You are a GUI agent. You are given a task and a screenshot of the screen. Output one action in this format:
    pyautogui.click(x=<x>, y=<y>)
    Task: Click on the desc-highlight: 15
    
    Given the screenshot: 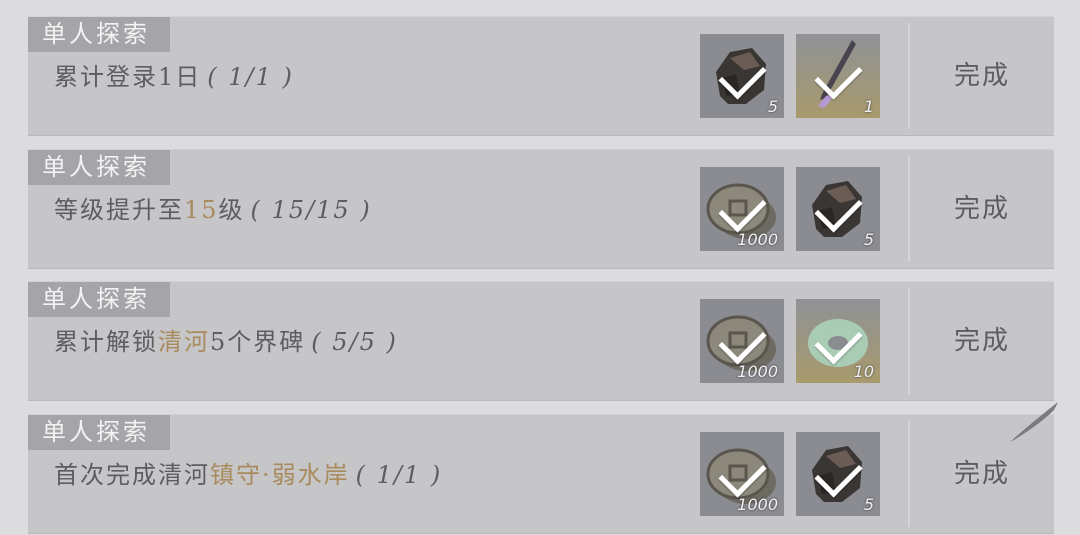 What is the action you would take?
    pyautogui.click(x=201, y=210)
    